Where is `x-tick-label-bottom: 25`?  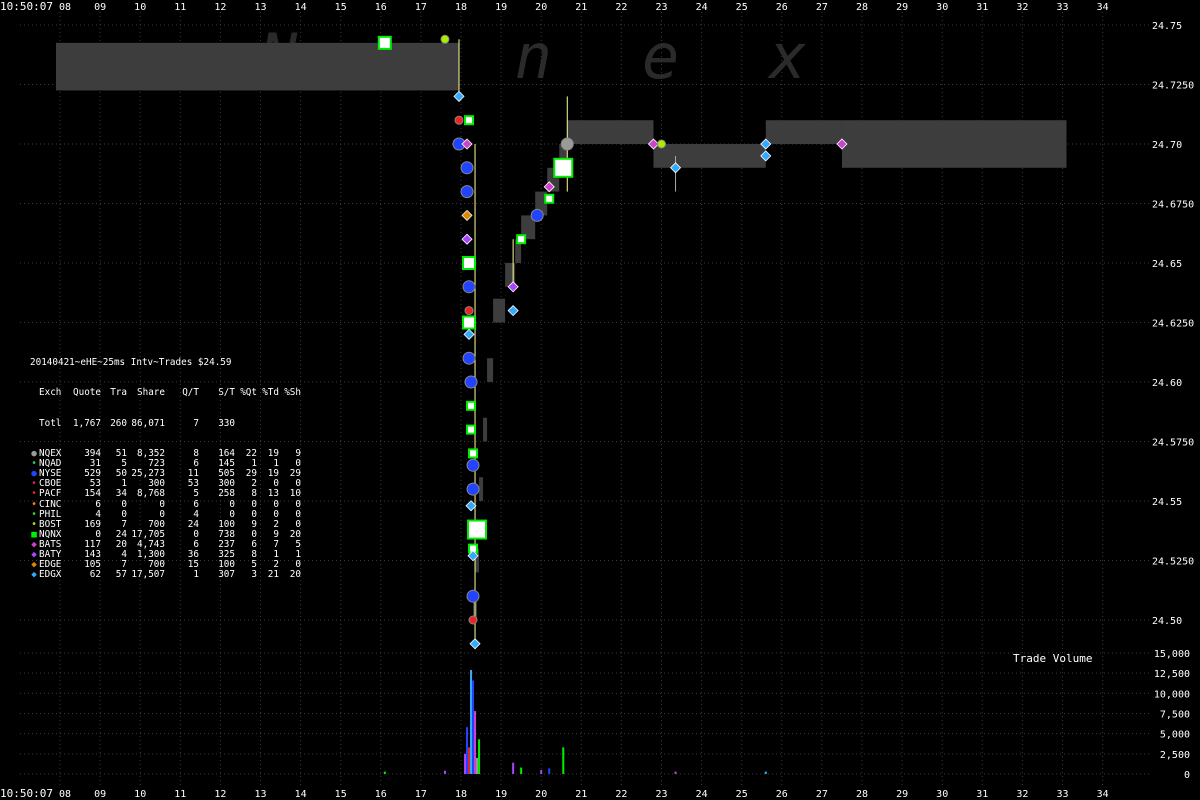
x-tick-label-bottom: 25 is located at coordinates (742, 794).